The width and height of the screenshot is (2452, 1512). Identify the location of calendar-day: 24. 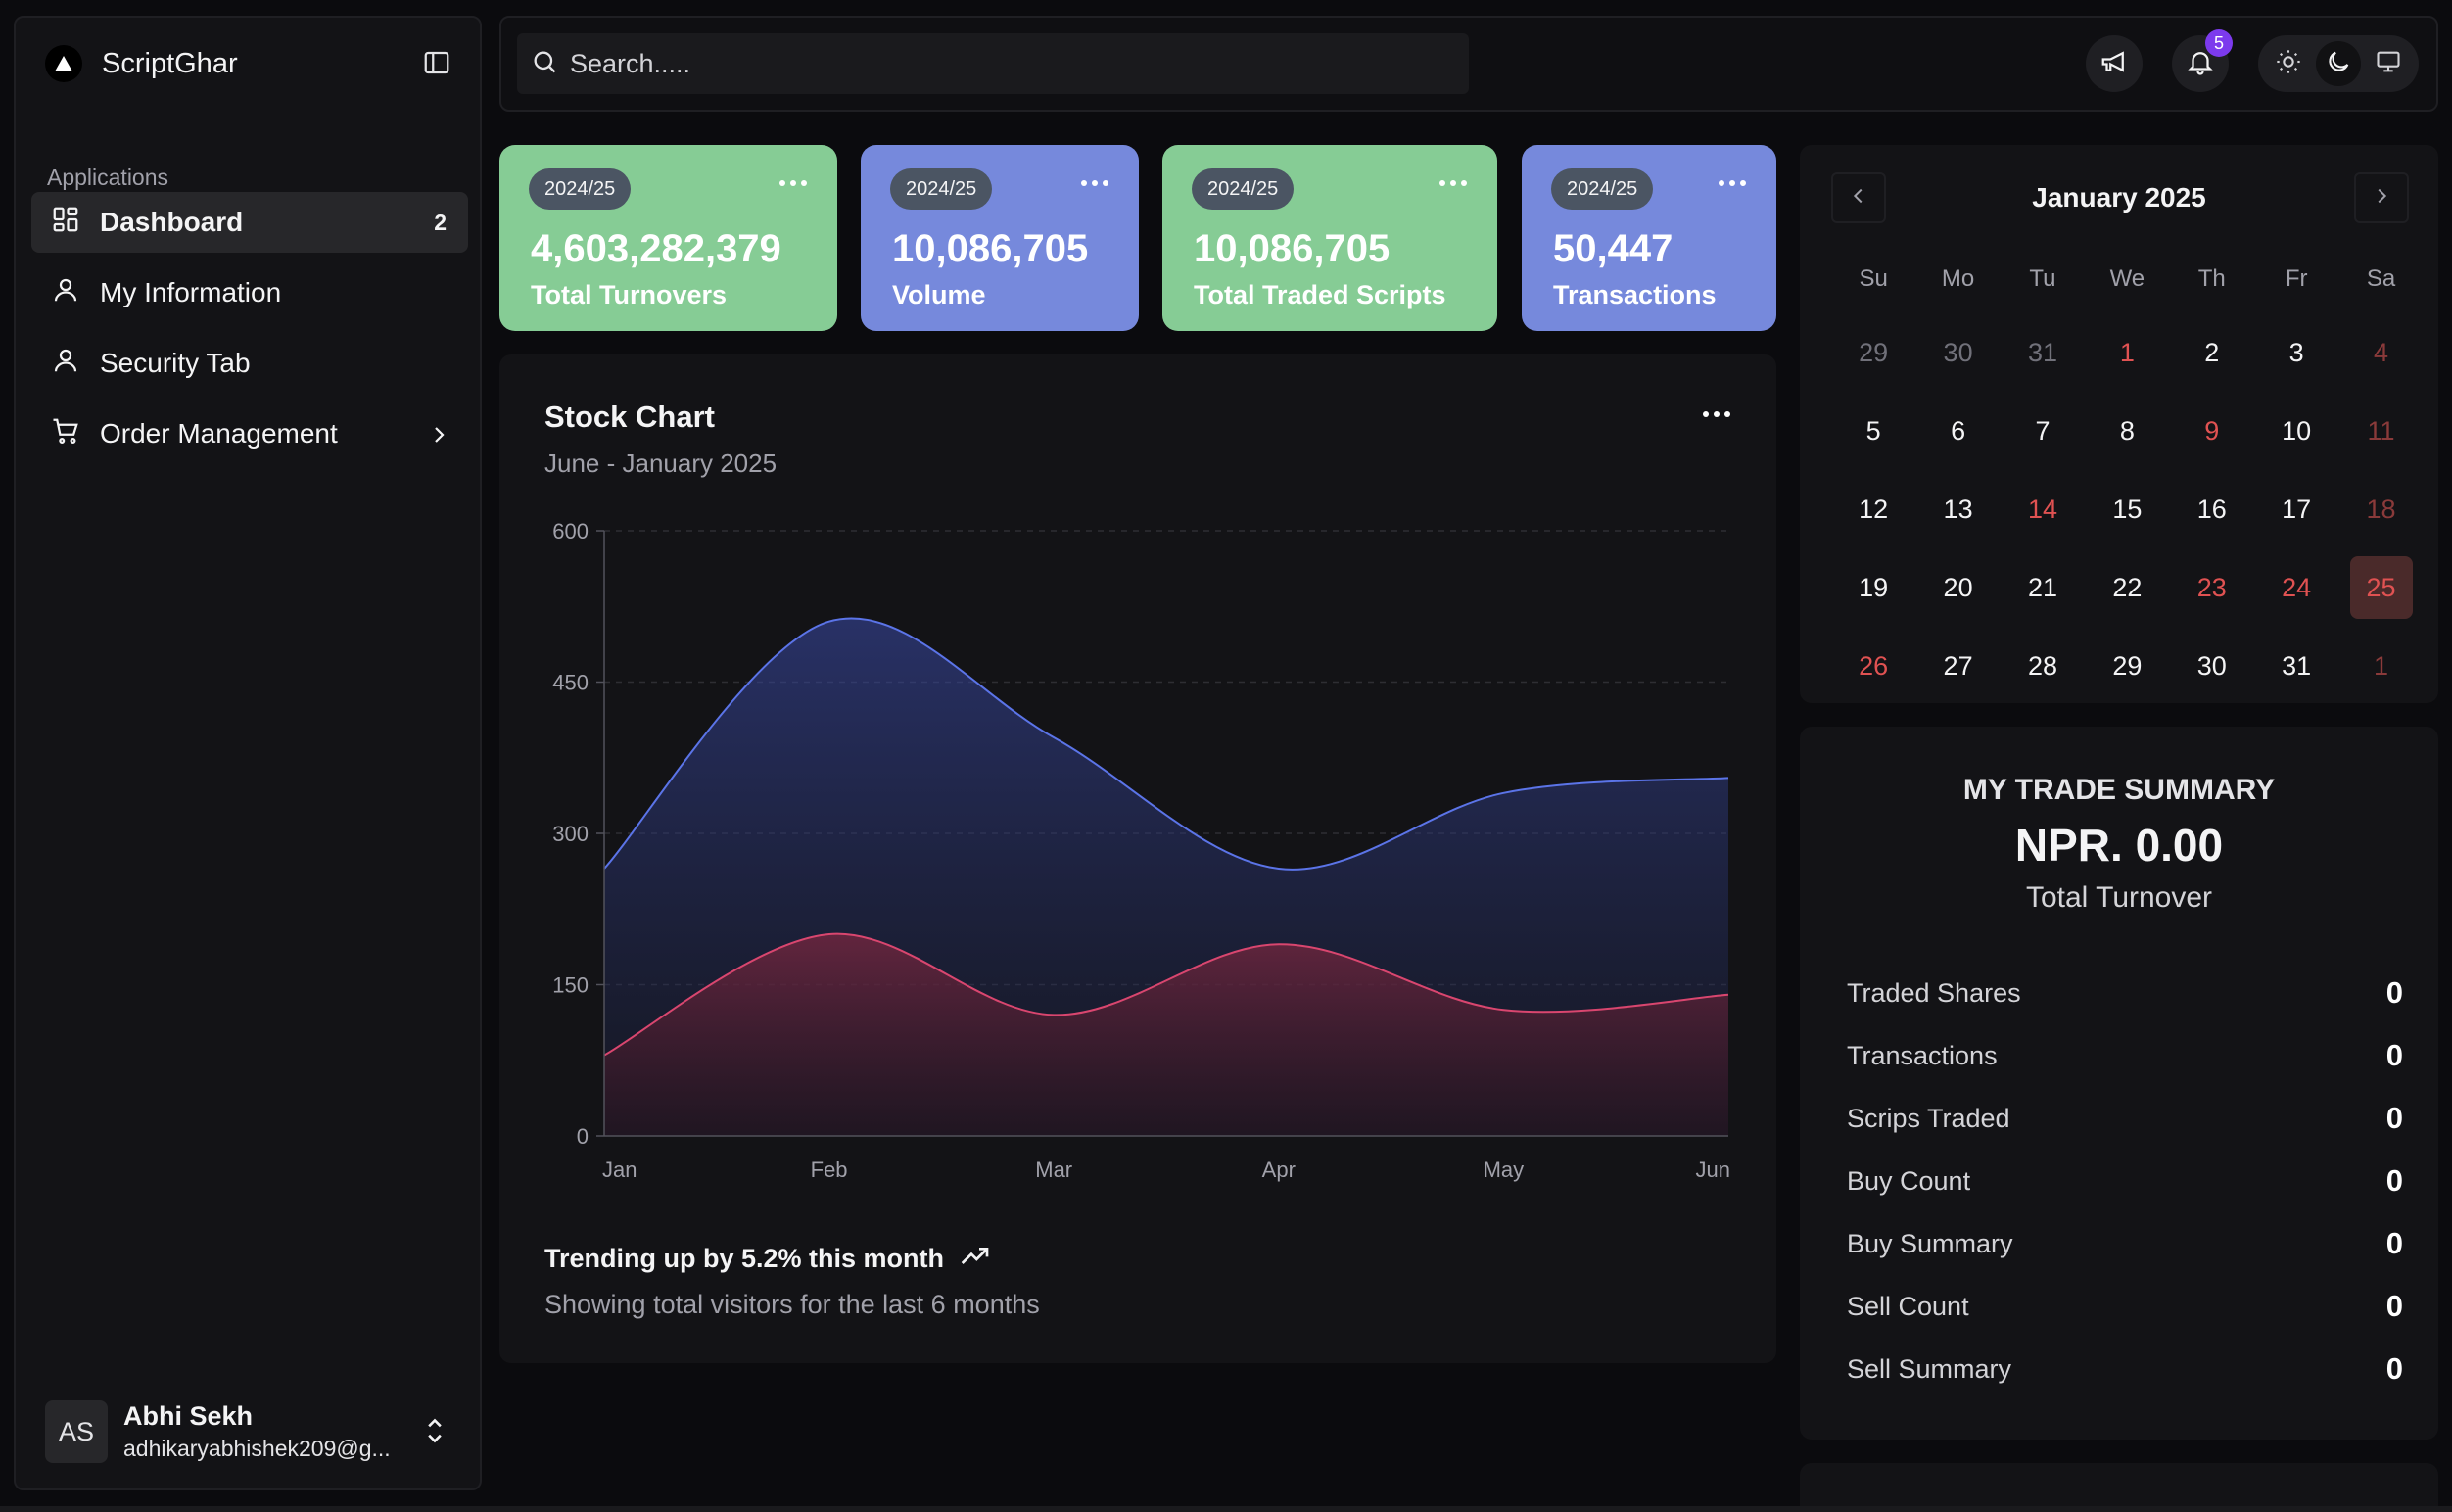
(2296, 588).